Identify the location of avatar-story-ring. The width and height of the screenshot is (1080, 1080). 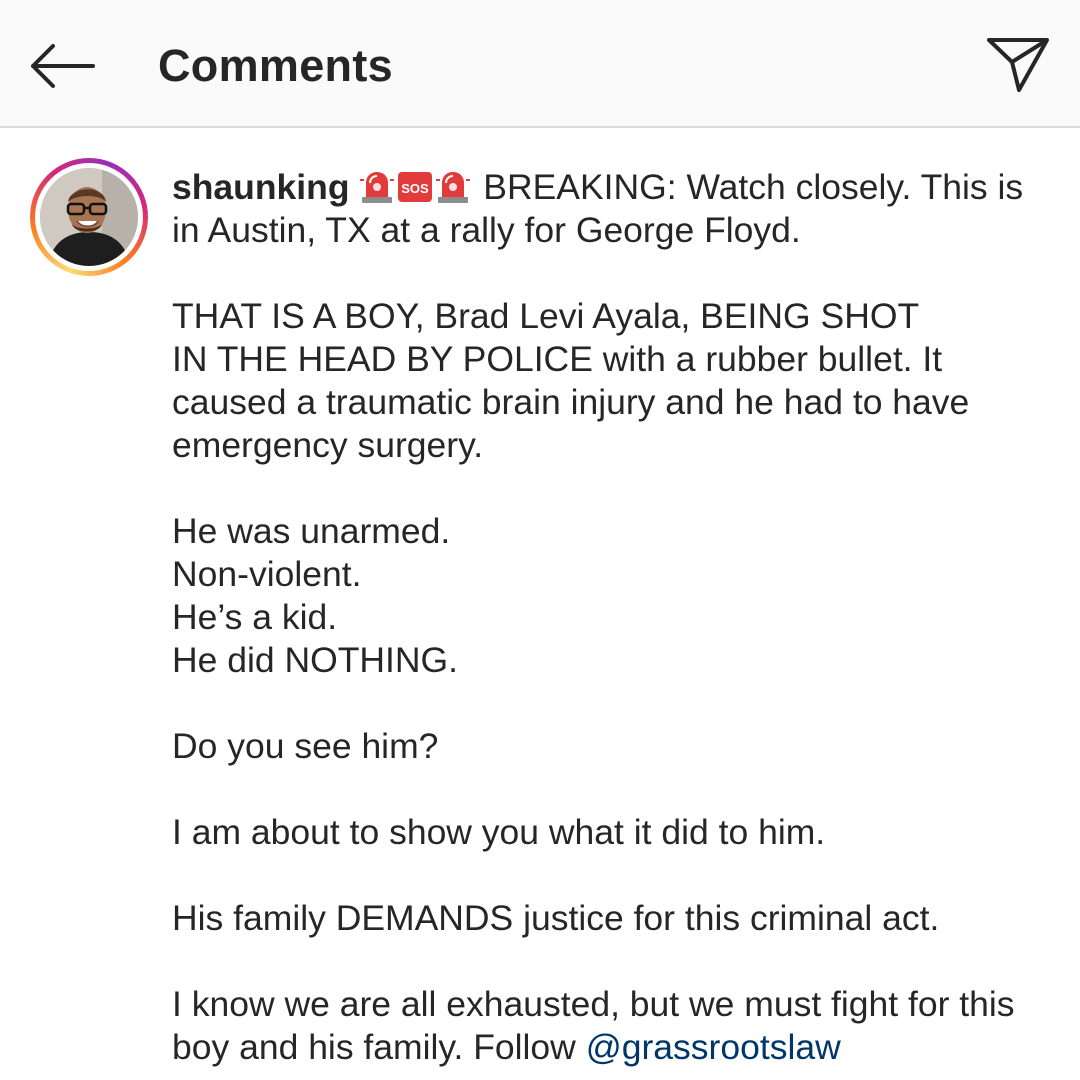
(89, 217).